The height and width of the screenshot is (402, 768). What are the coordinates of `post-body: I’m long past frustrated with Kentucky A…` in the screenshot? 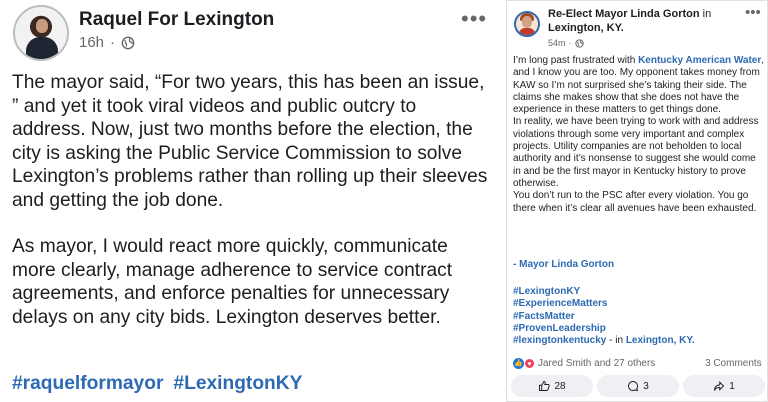 It's located at (639, 135).